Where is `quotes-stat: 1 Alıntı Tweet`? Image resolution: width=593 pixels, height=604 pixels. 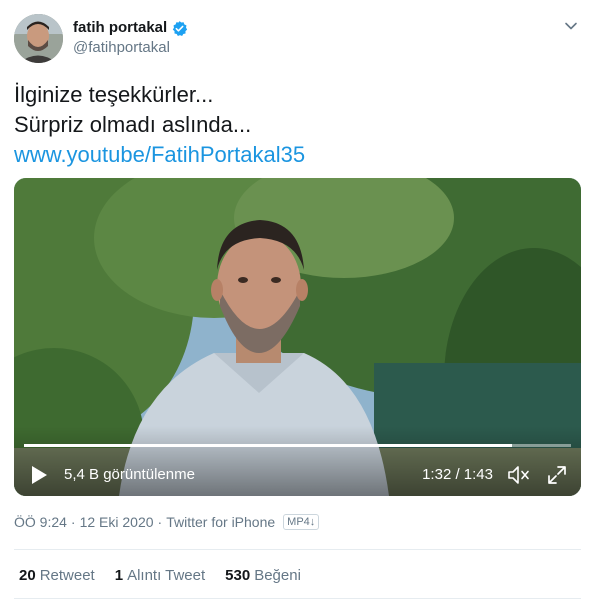
quotes-stat: 1 Alıntı Tweet is located at coordinates (160, 575).